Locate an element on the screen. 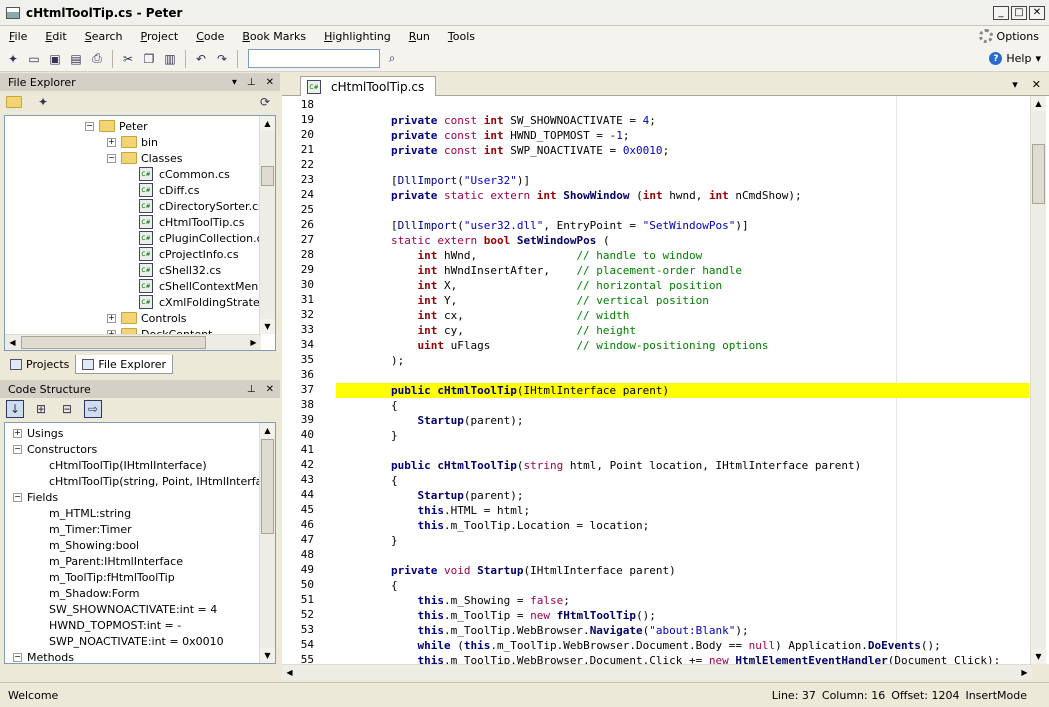  refresh-icon: ⟳ is located at coordinates (265, 102).